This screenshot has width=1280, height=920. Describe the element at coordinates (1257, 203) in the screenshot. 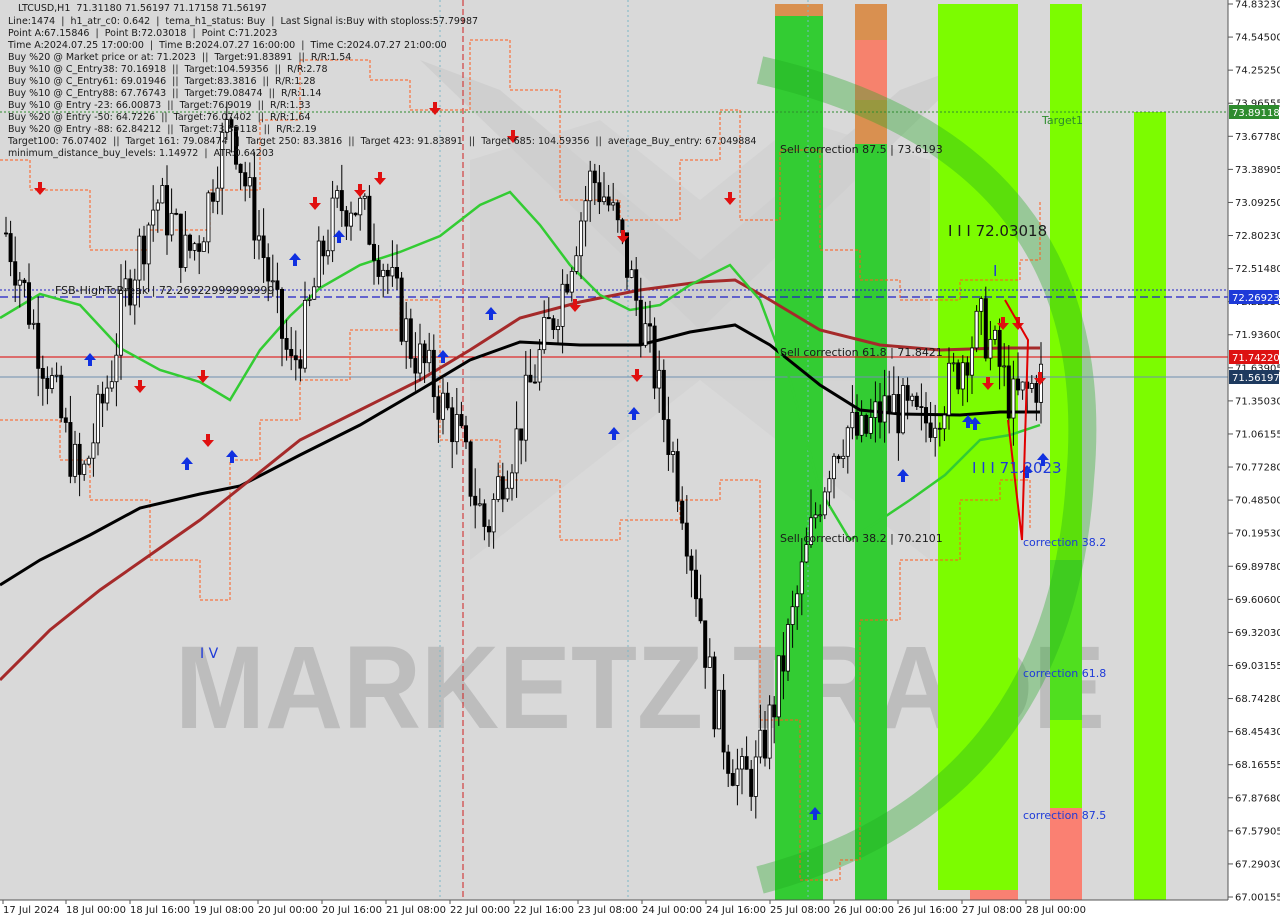

I see `y-tick-label: 73.09250` at that location.